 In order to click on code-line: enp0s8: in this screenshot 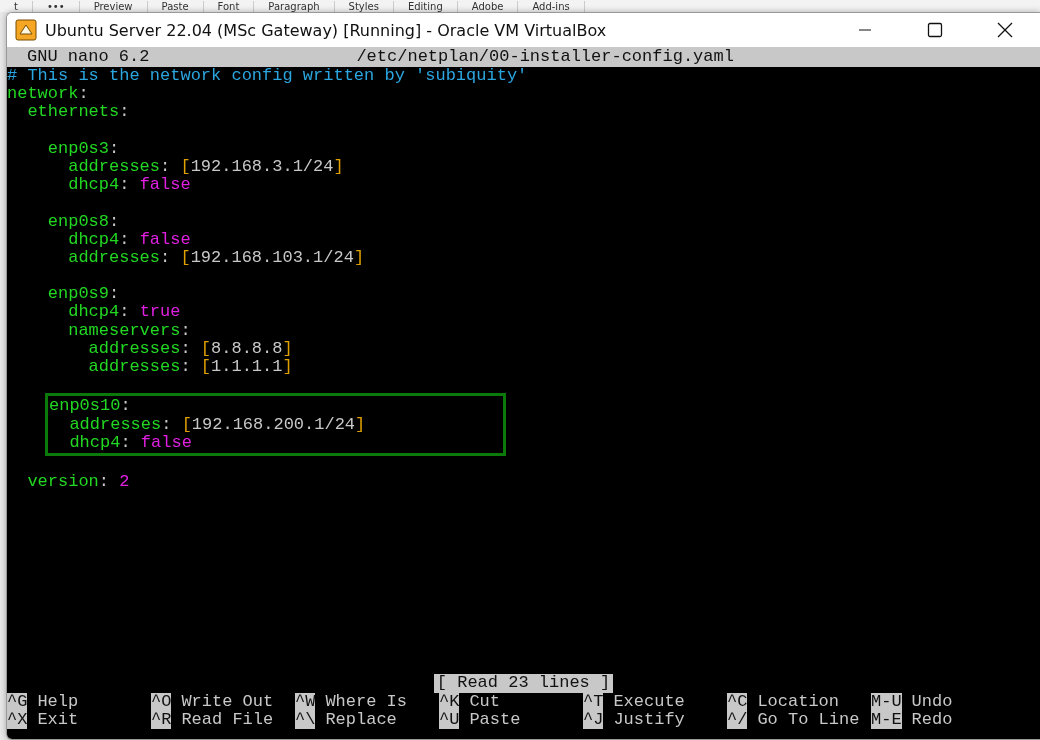, I will do `click(83, 221)`.